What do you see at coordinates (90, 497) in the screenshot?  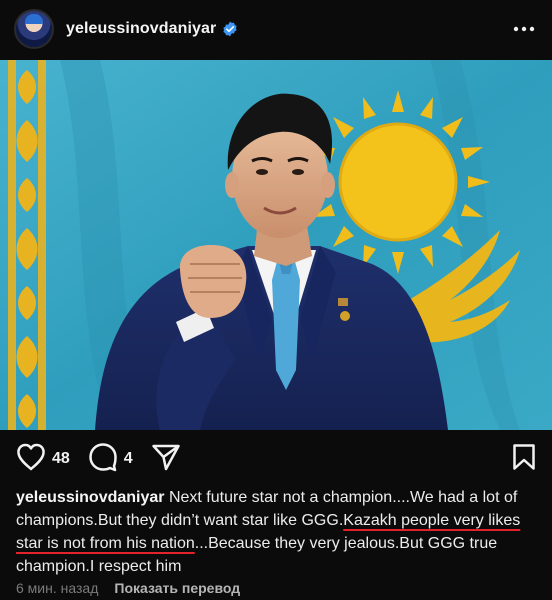 I see `caption-username: yeleussinovdaniyar` at bounding box center [90, 497].